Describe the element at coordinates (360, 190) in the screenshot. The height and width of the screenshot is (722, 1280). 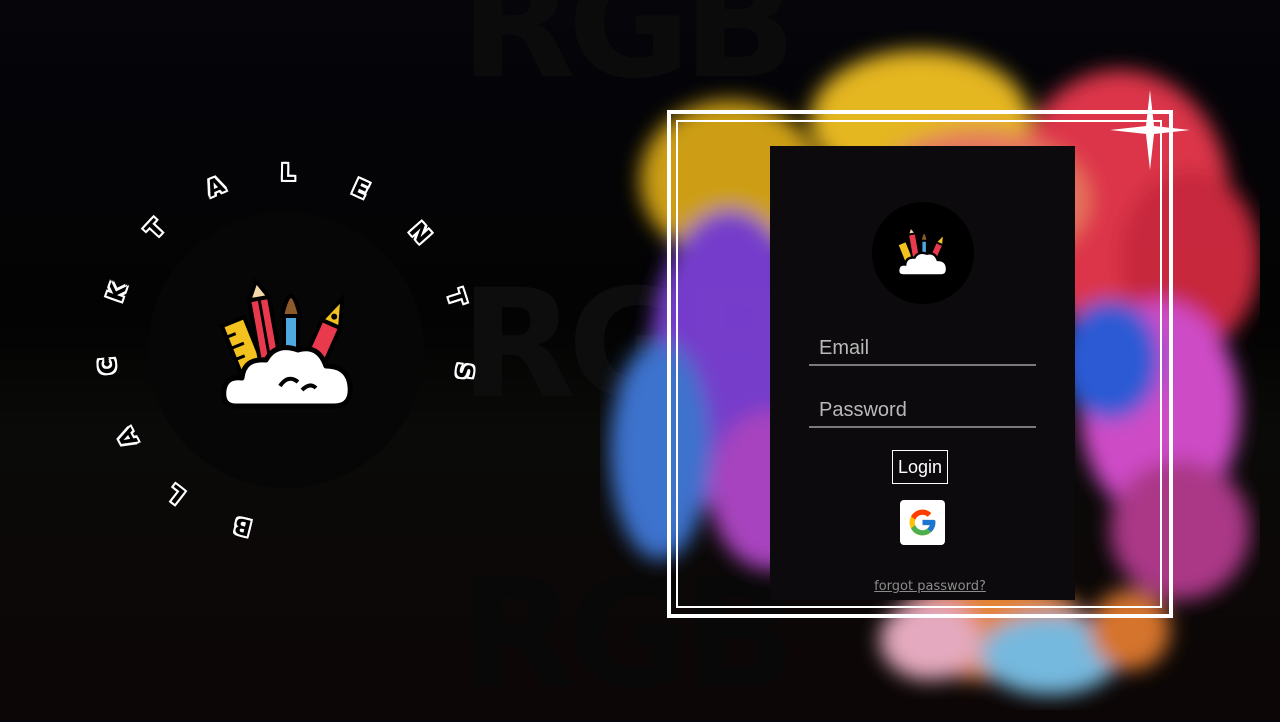
I see `brand-ring-letter: E` at that location.